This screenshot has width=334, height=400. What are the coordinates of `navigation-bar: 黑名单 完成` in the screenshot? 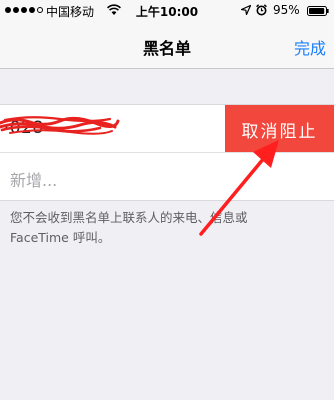 It's located at (167, 45).